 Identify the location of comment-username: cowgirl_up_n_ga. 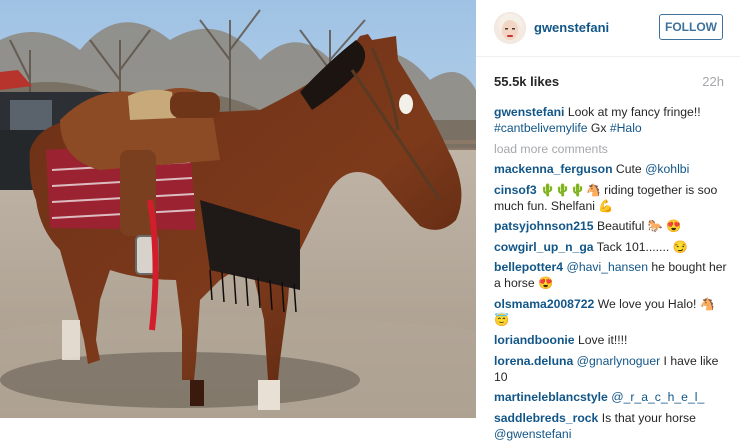
(544, 247).